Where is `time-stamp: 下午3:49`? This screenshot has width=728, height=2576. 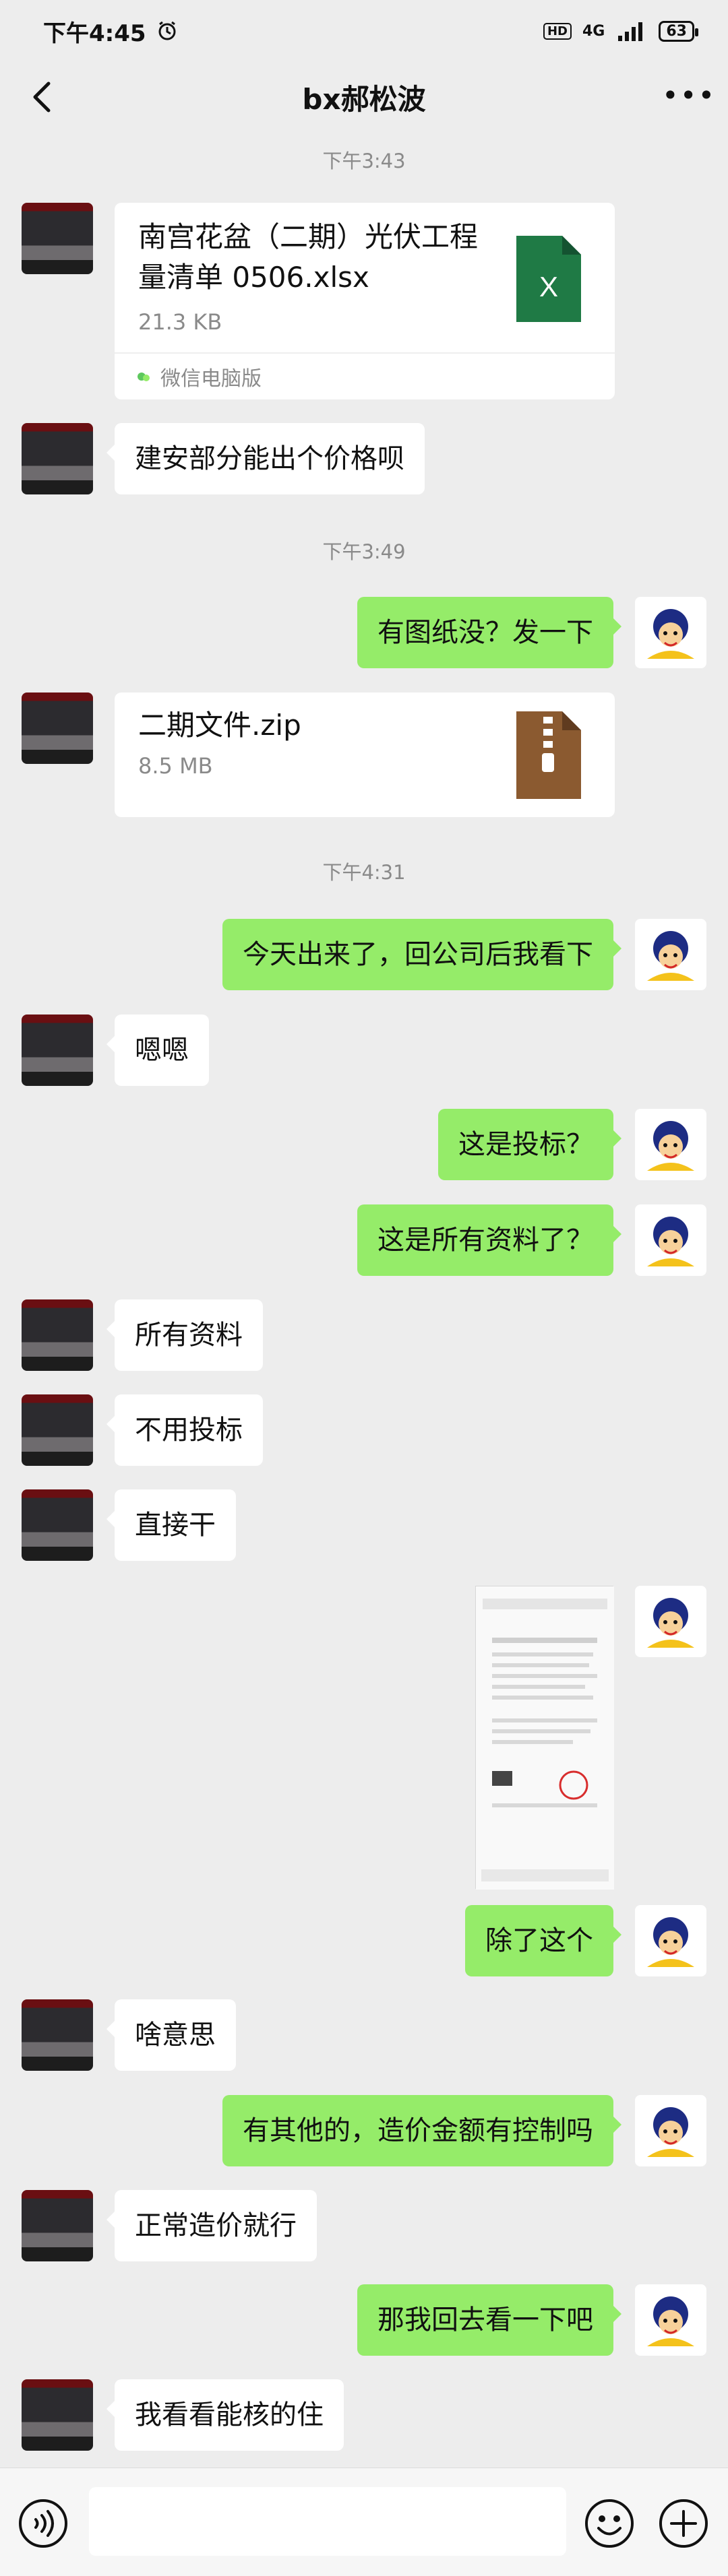 time-stamp: 下午3:49 is located at coordinates (364, 551).